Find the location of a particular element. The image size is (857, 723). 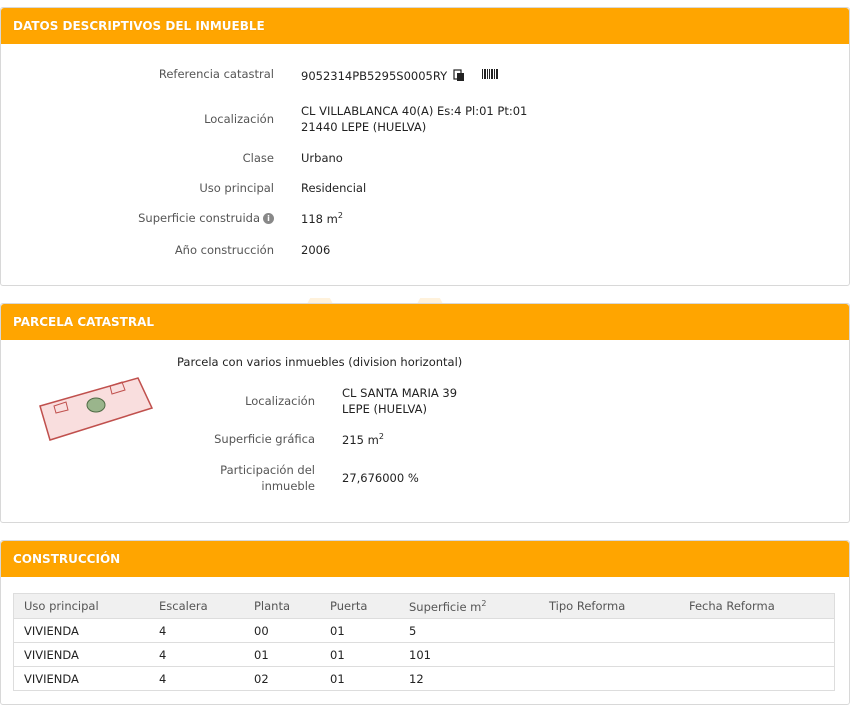

col-superficie: Superficie m is located at coordinates (445, 606).